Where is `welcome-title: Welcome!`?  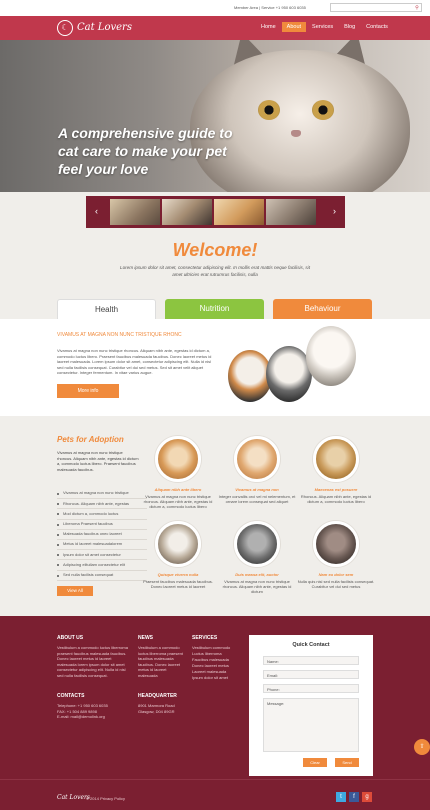 welcome-title: Welcome! is located at coordinates (215, 250).